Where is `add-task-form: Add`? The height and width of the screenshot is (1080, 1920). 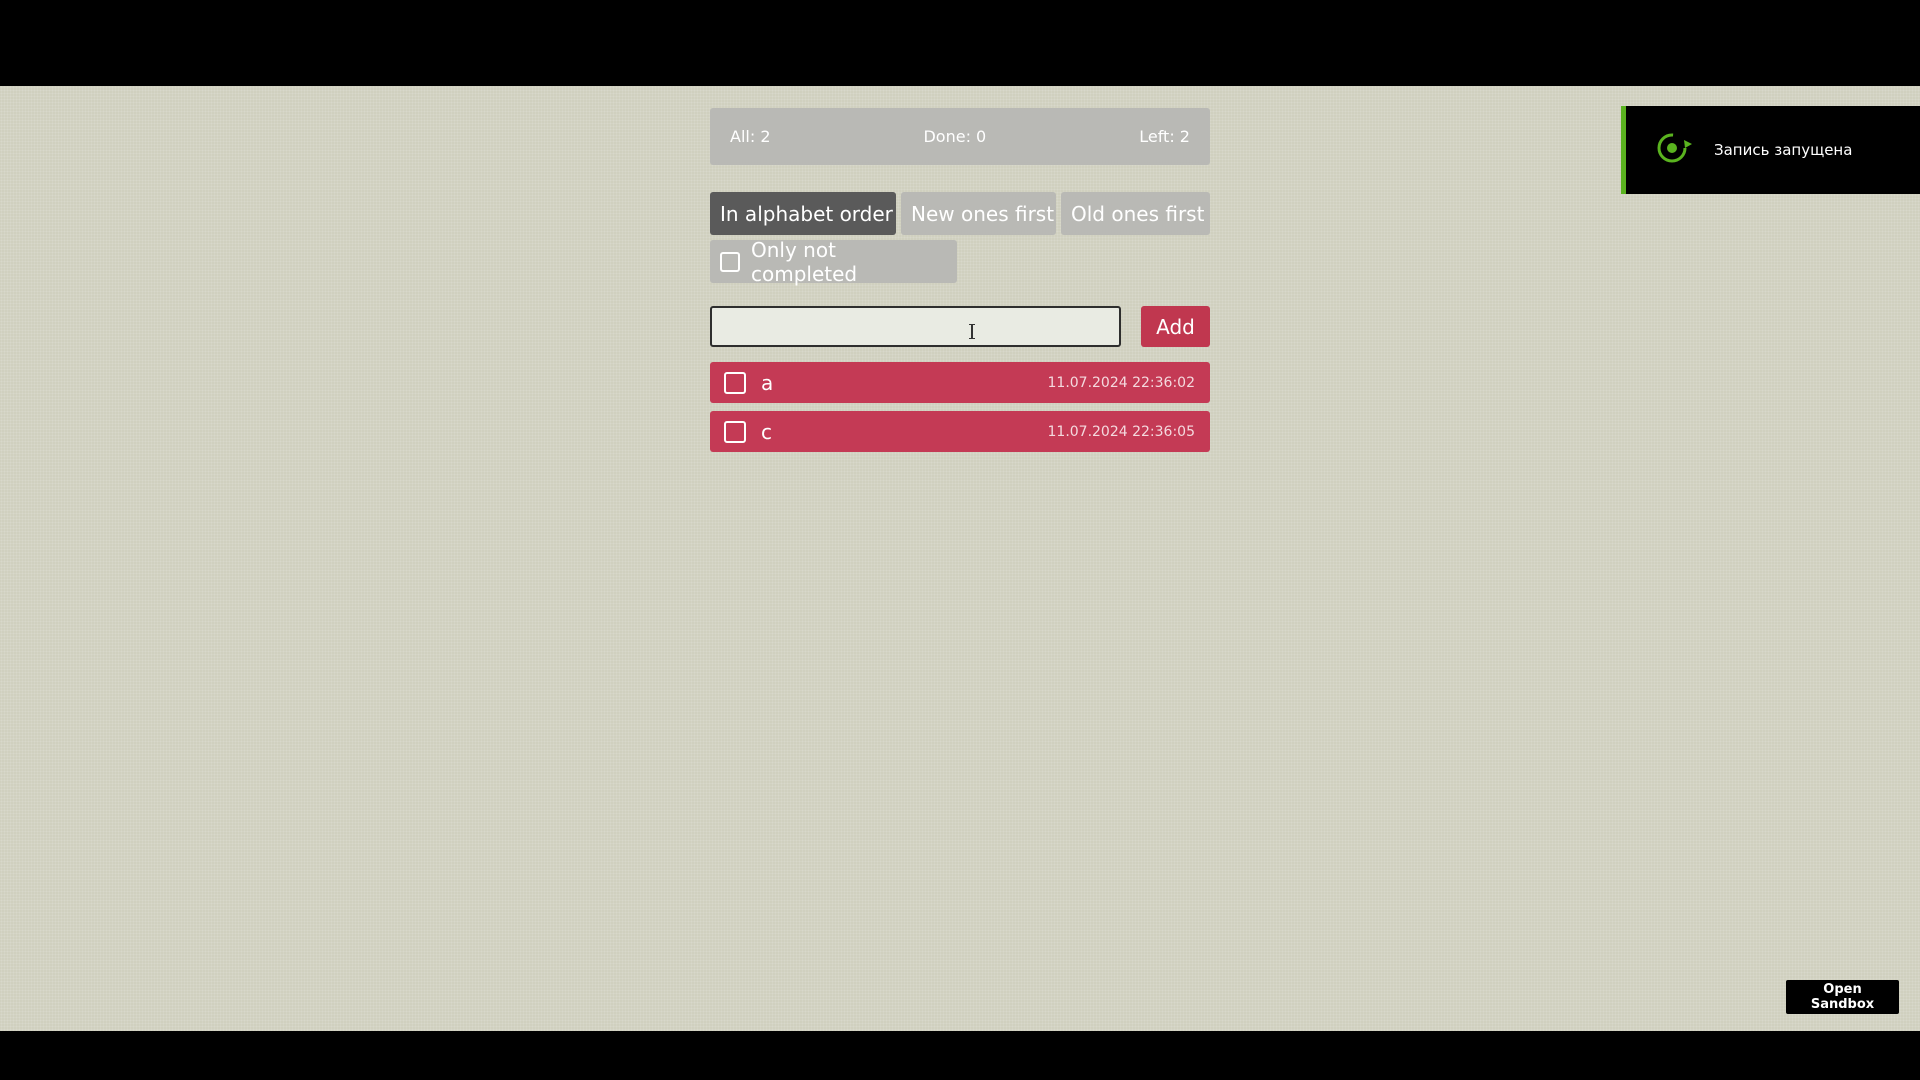 add-task-form: Add is located at coordinates (960, 326).